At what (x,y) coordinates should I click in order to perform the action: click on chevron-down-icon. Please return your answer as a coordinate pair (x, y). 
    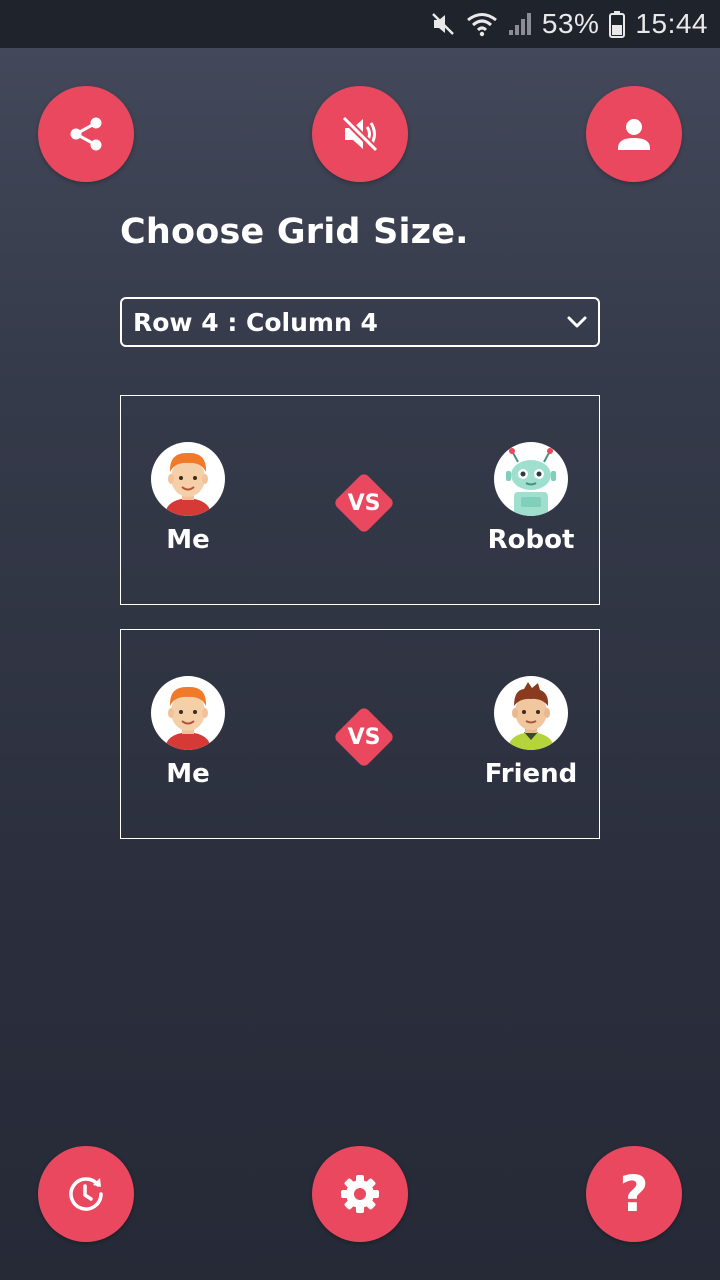
    Looking at the image, I should click on (577, 322).